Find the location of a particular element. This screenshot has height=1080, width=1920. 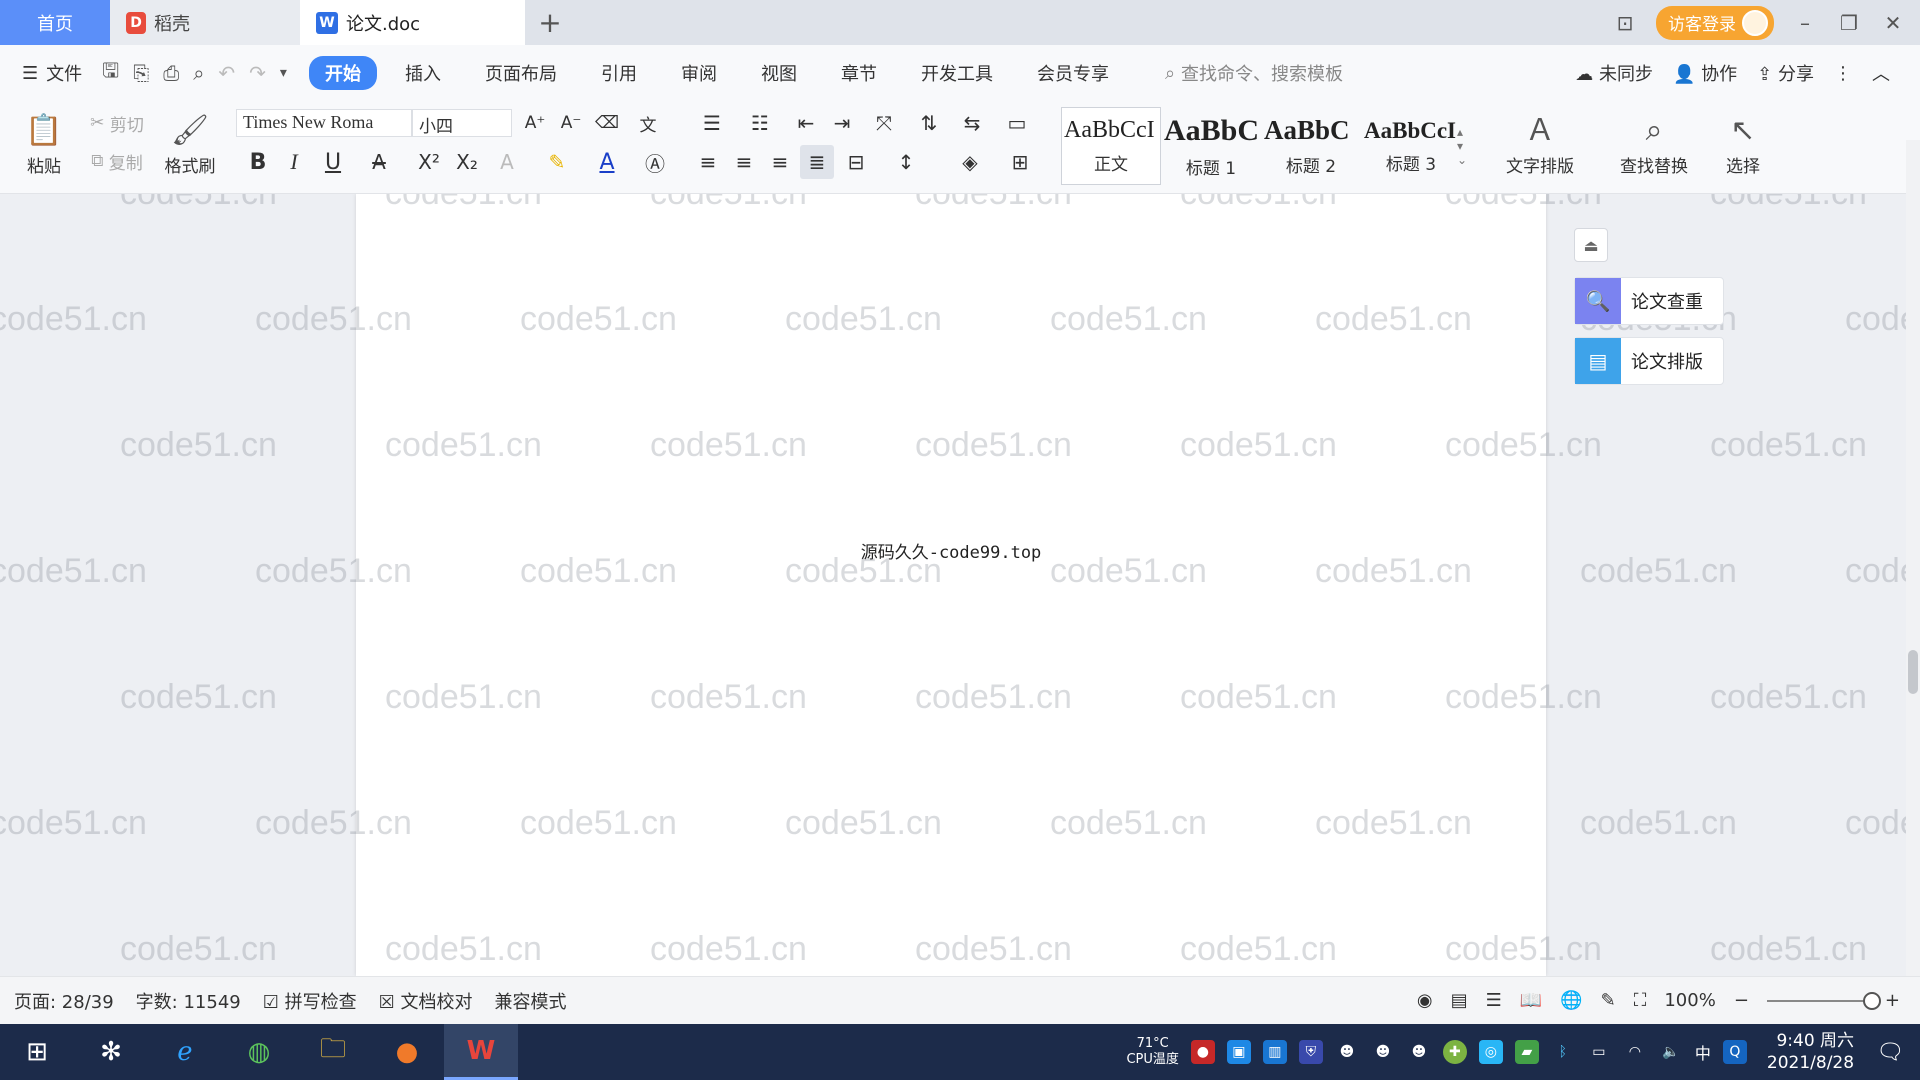

print-preview-icon: ⌕ is located at coordinates (198, 73).